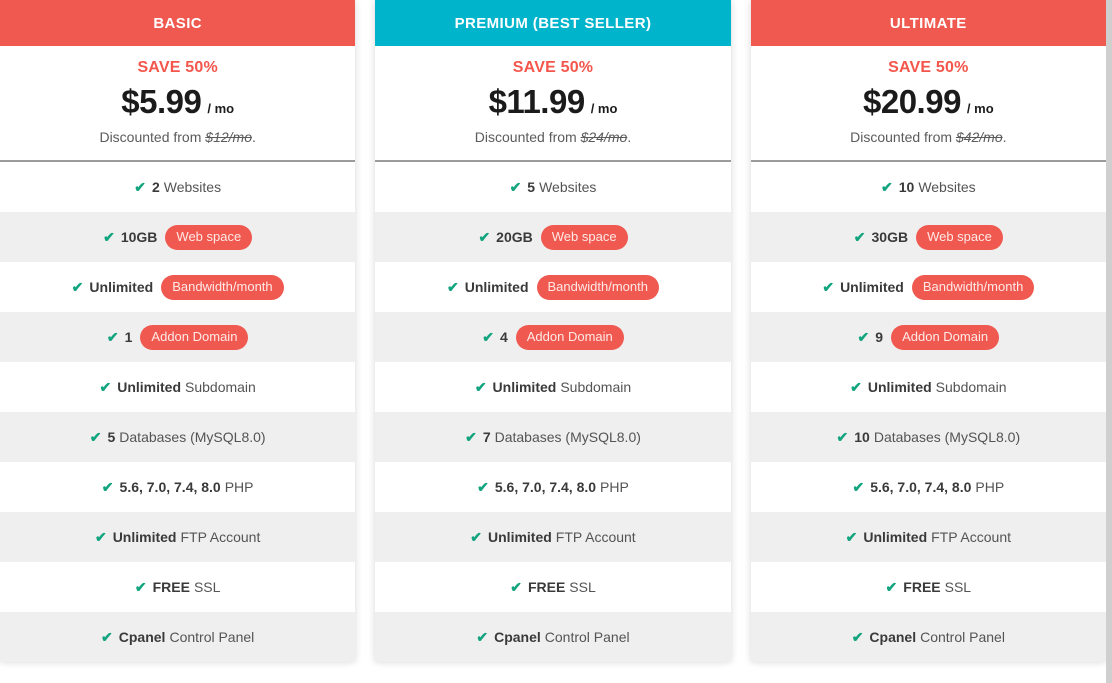  I want to click on feature-content: ✔ 10 Databases (MySQL8.0), so click(929, 437).